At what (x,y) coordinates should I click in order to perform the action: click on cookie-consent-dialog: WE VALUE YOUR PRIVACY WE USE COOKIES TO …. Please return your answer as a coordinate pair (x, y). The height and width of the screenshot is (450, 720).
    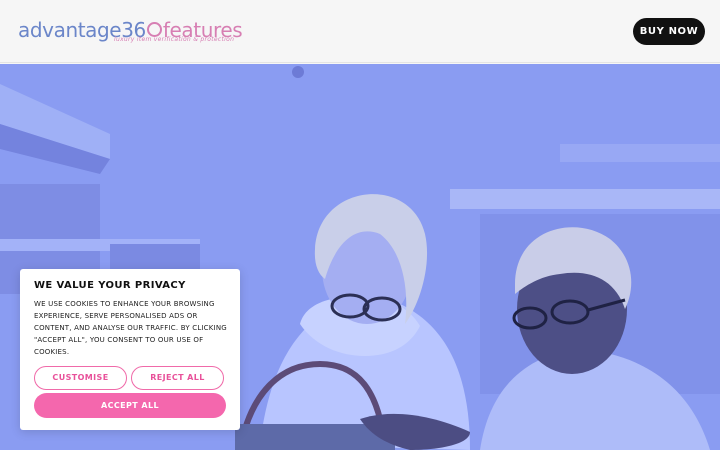
    Looking at the image, I should click on (130, 349).